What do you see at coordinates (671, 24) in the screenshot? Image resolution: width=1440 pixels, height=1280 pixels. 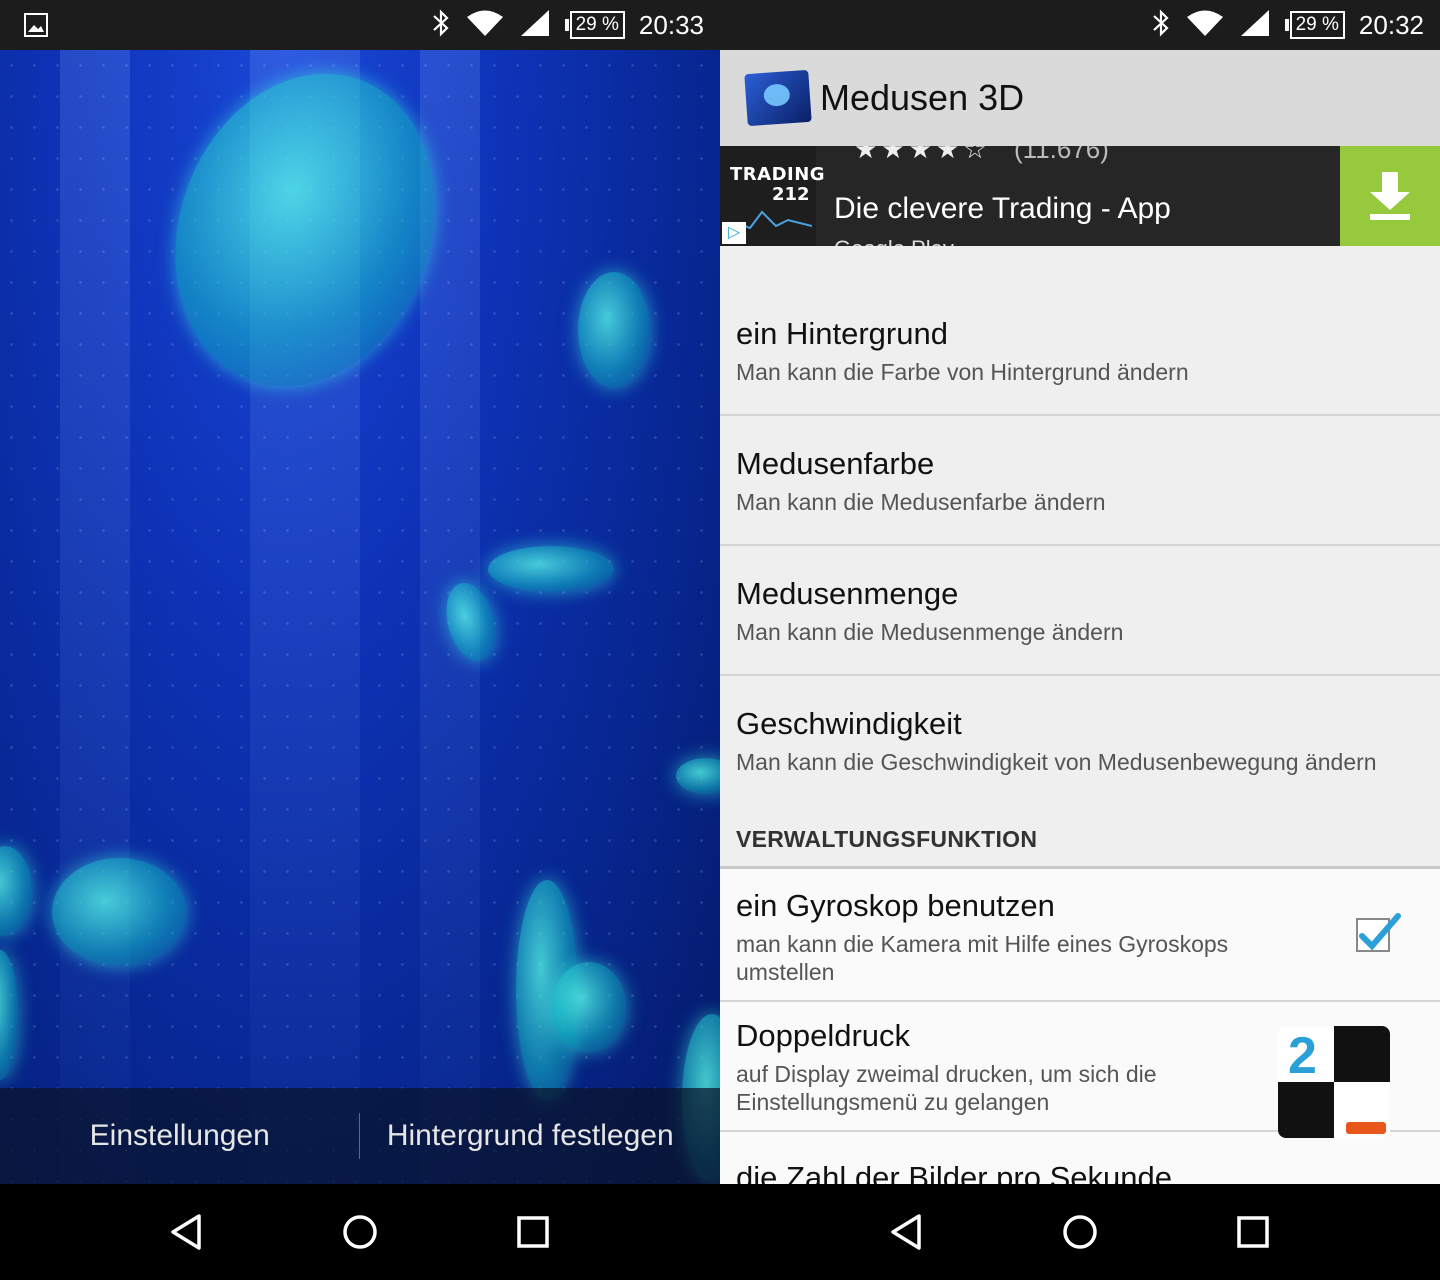 I see `status-time: 20:33` at bounding box center [671, 24].